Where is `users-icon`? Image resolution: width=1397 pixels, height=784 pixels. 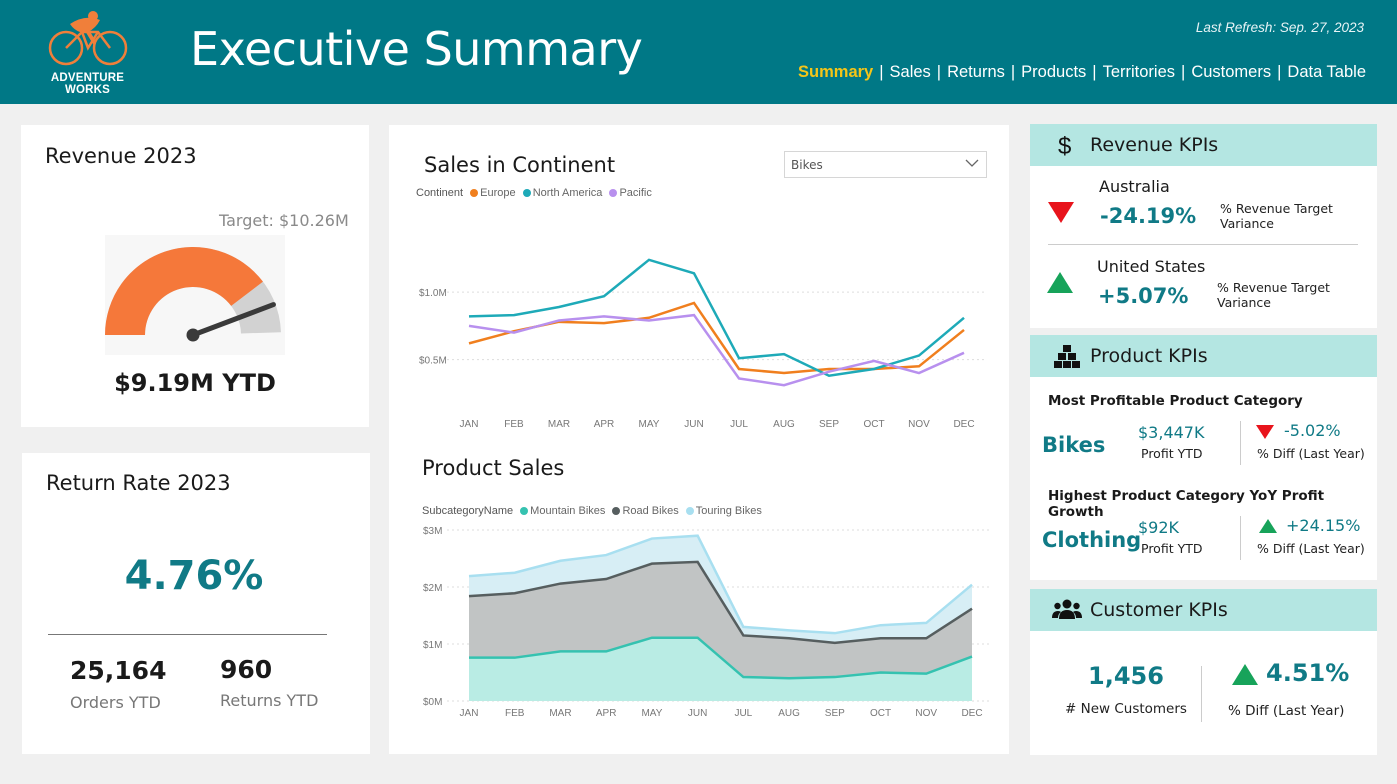 users-icon is located at coordinates (1067, 609).